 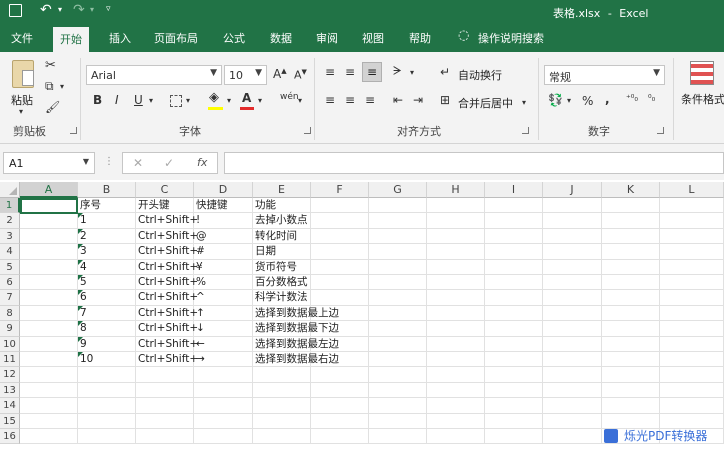 What do you see at coordinates (151, 100) in the screenshot?
I see `underline-dropdown-icon: ▾` at bounding box center [151, 100].